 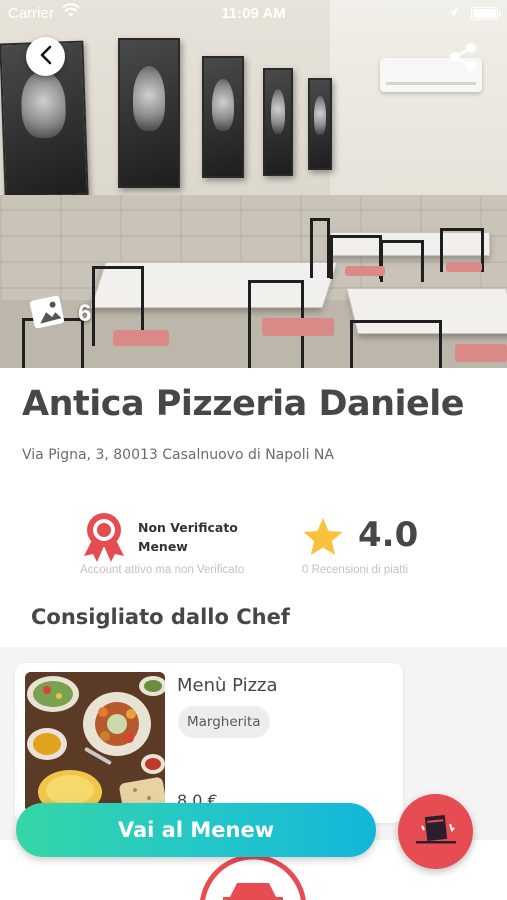 I want to click on award-ribbon-icon, so click(x=104, y=537).